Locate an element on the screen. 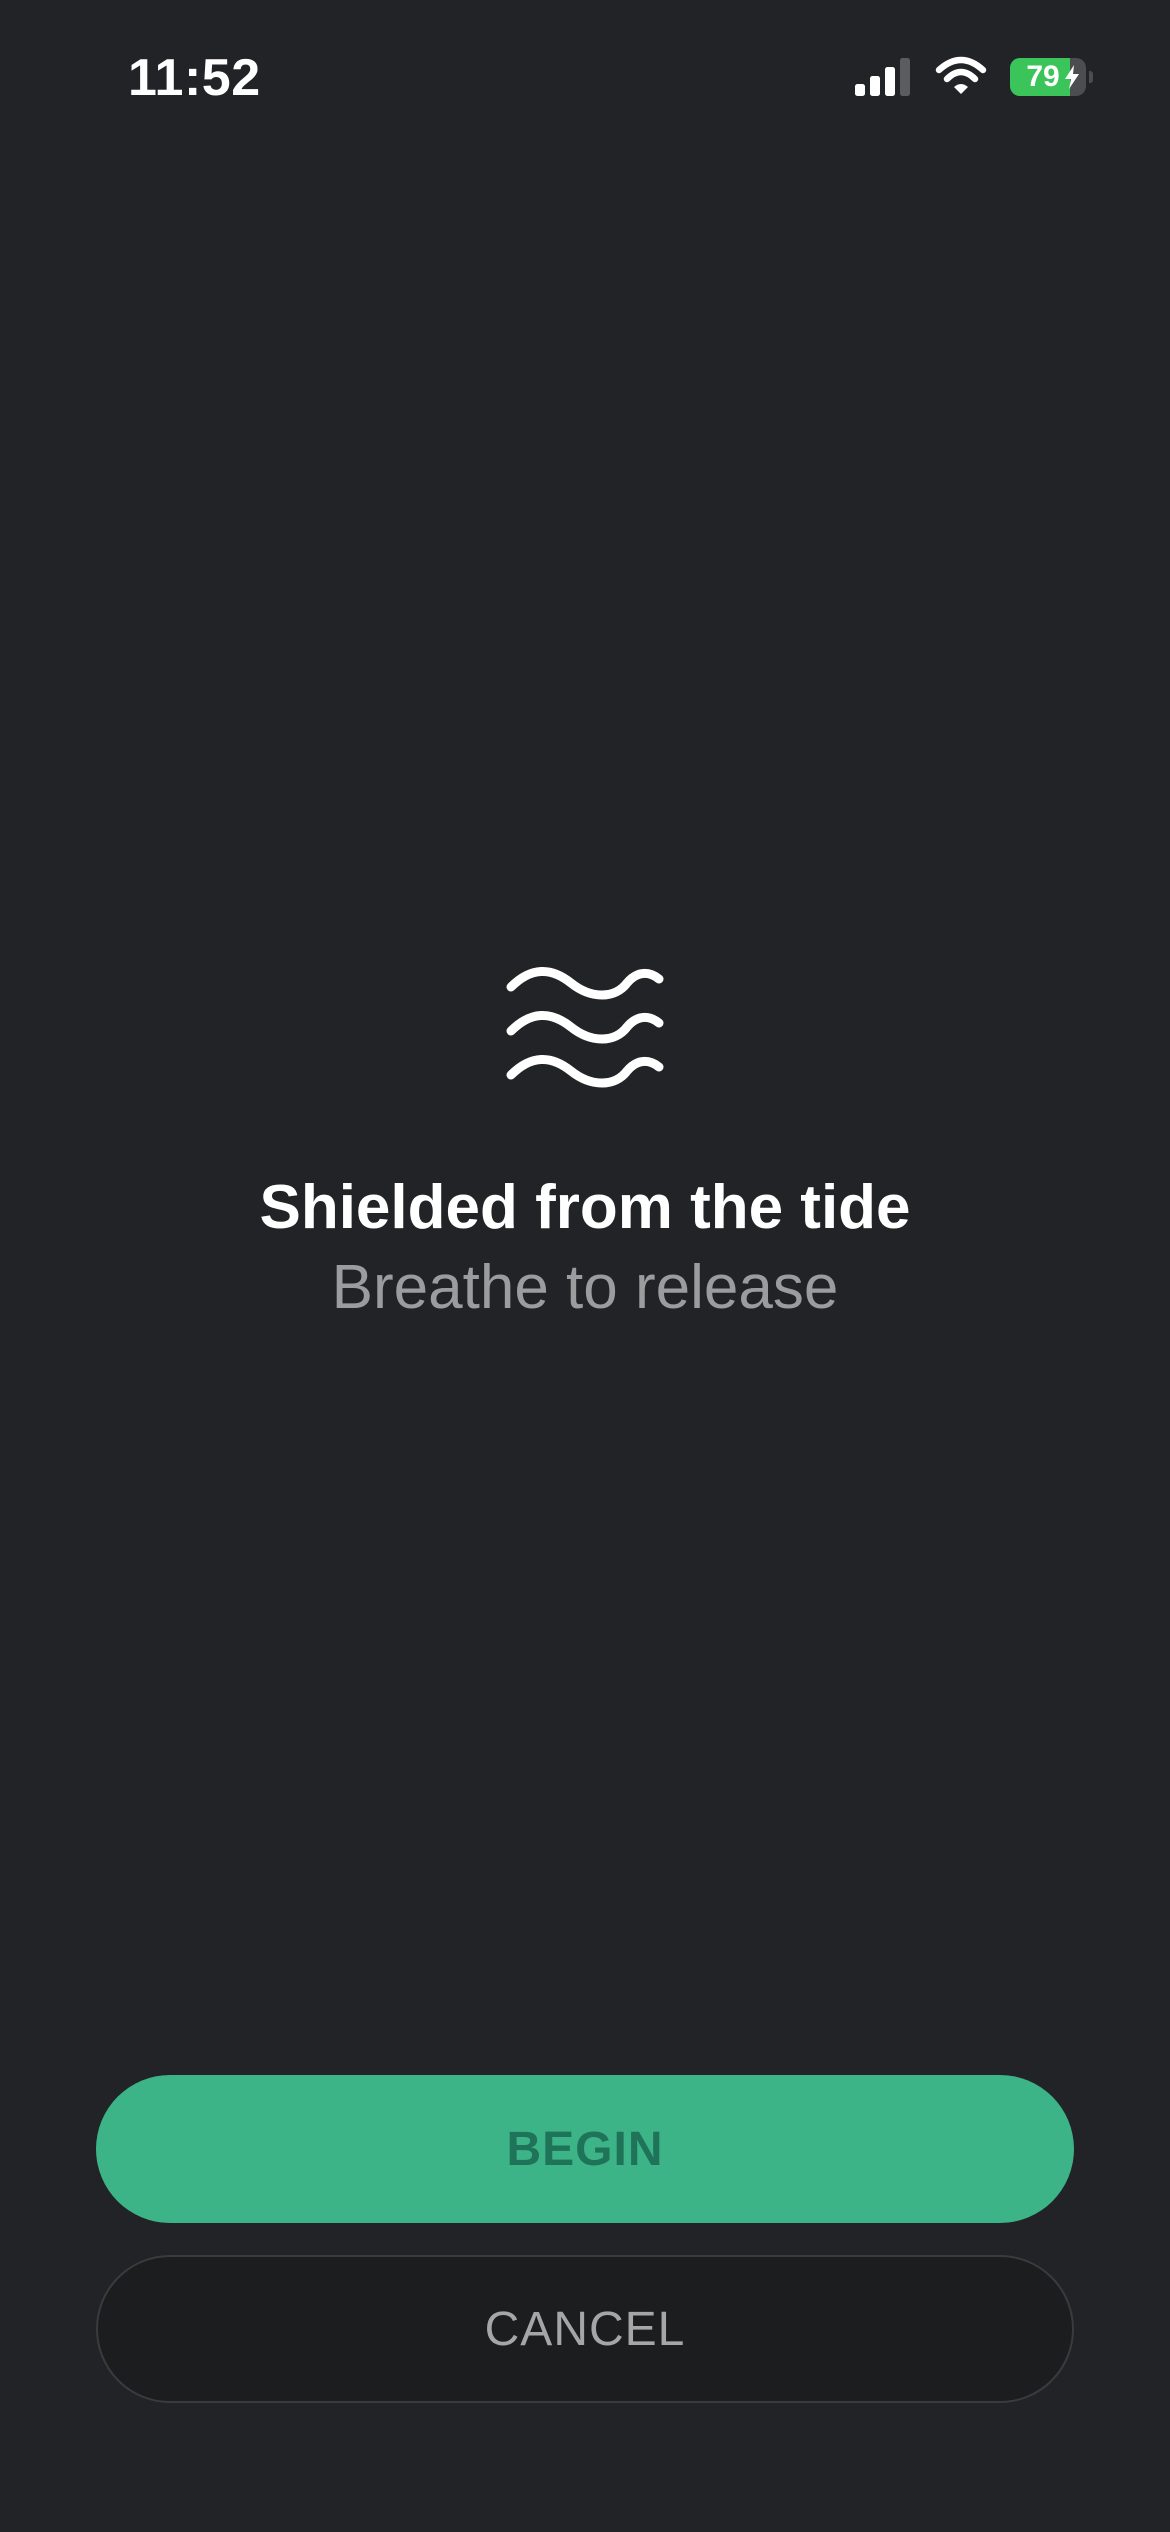  page-title: Shielded from the tide is located at coordinates (585, 1207).